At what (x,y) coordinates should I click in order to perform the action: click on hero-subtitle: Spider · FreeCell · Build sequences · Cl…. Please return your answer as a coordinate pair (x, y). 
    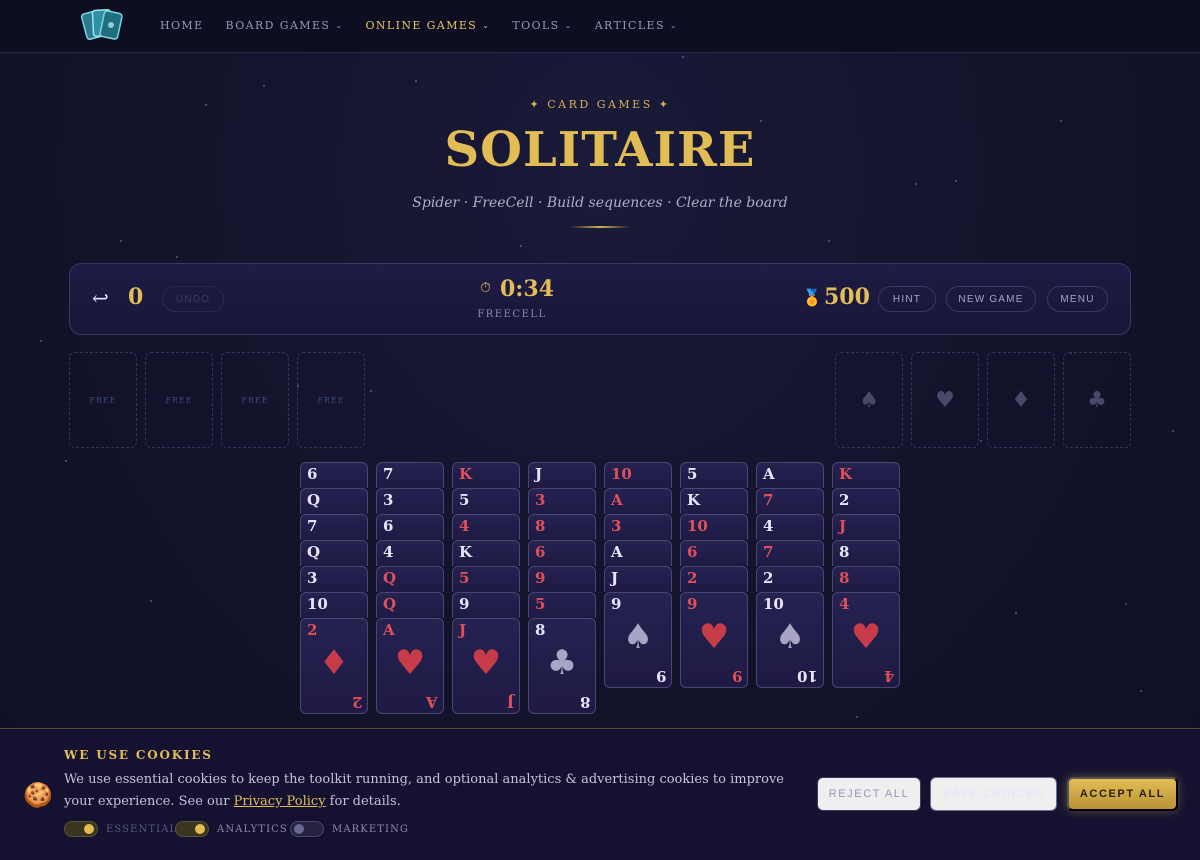
    Looking at the image, I should click on (600, 203).